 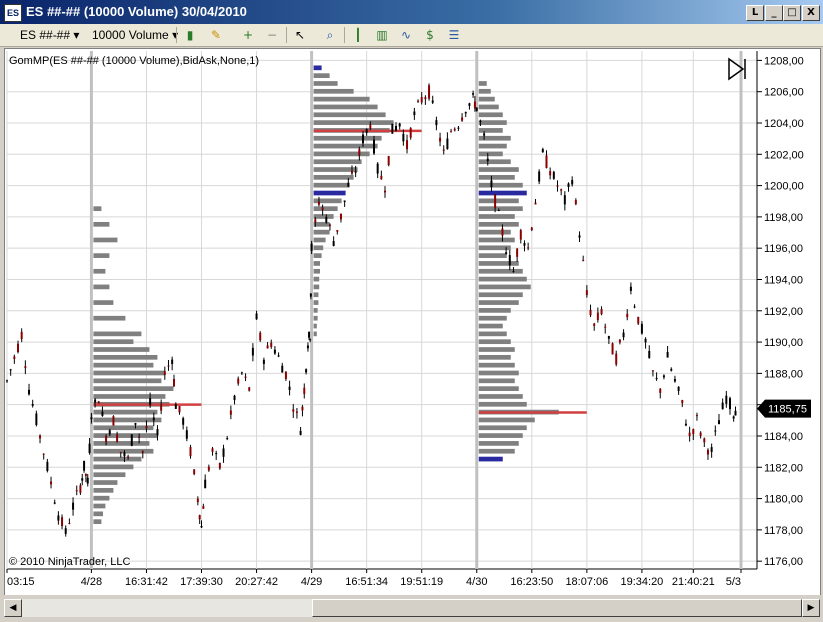 What do you see at coordinates (733, 582) in the screenshot?
I see `x-tick-label: 5/3` at bounding box center [733, 582].